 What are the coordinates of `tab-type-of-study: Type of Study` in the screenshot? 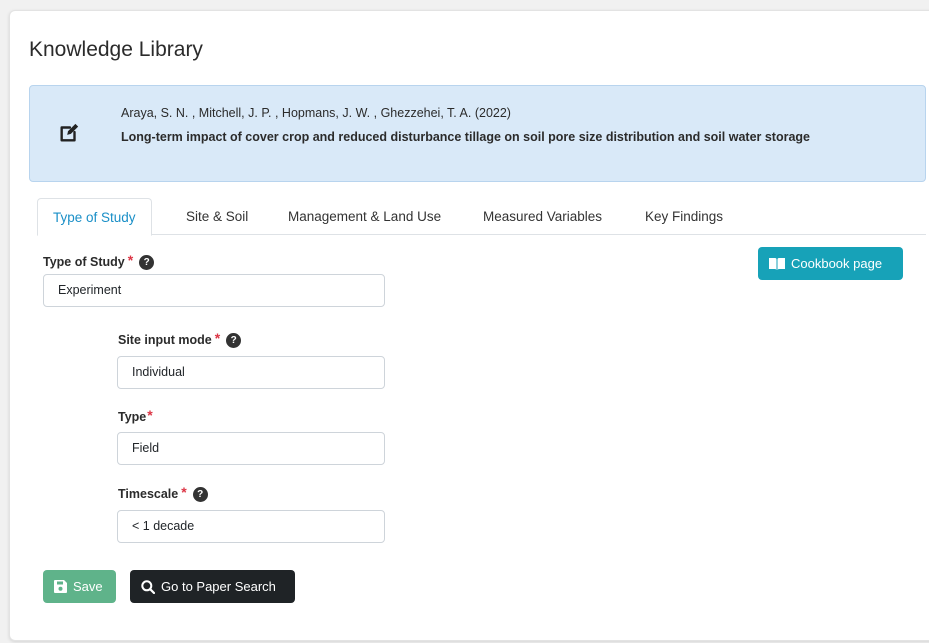 It's located at (94, 217).